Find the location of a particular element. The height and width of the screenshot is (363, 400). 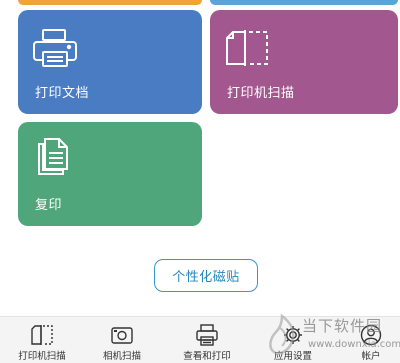

nav-label: 相机扫描 is located at coordinates (121, 356).